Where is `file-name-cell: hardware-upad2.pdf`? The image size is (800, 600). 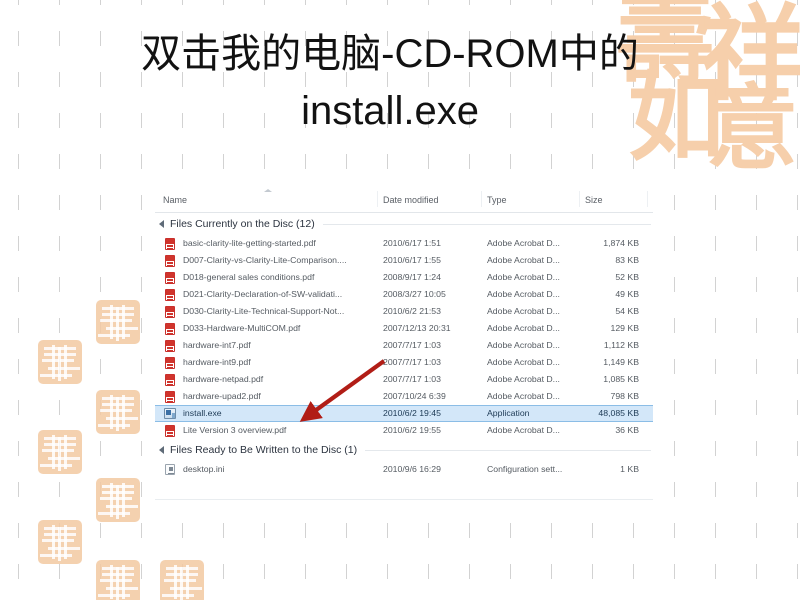 file-name-cell: hardware-upad2.pdf is located at coordinates (222, 396).